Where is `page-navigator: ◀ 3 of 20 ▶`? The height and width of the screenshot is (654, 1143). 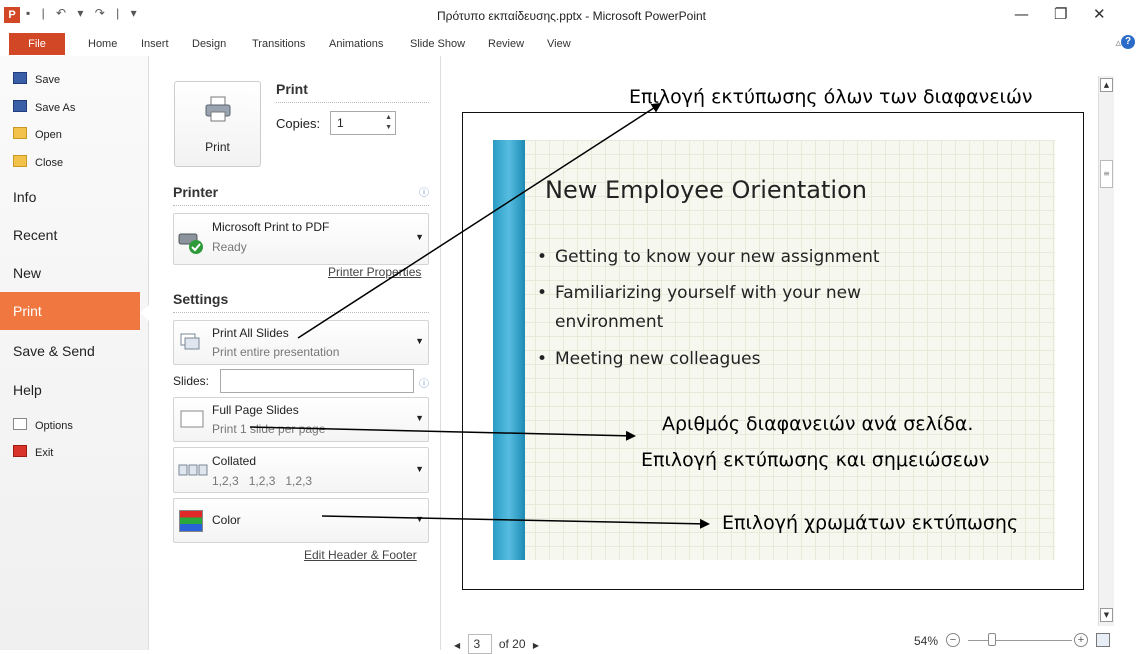 page-navigator: ◀ 3 of 20 ▶ is located at coordinates (496, 644).